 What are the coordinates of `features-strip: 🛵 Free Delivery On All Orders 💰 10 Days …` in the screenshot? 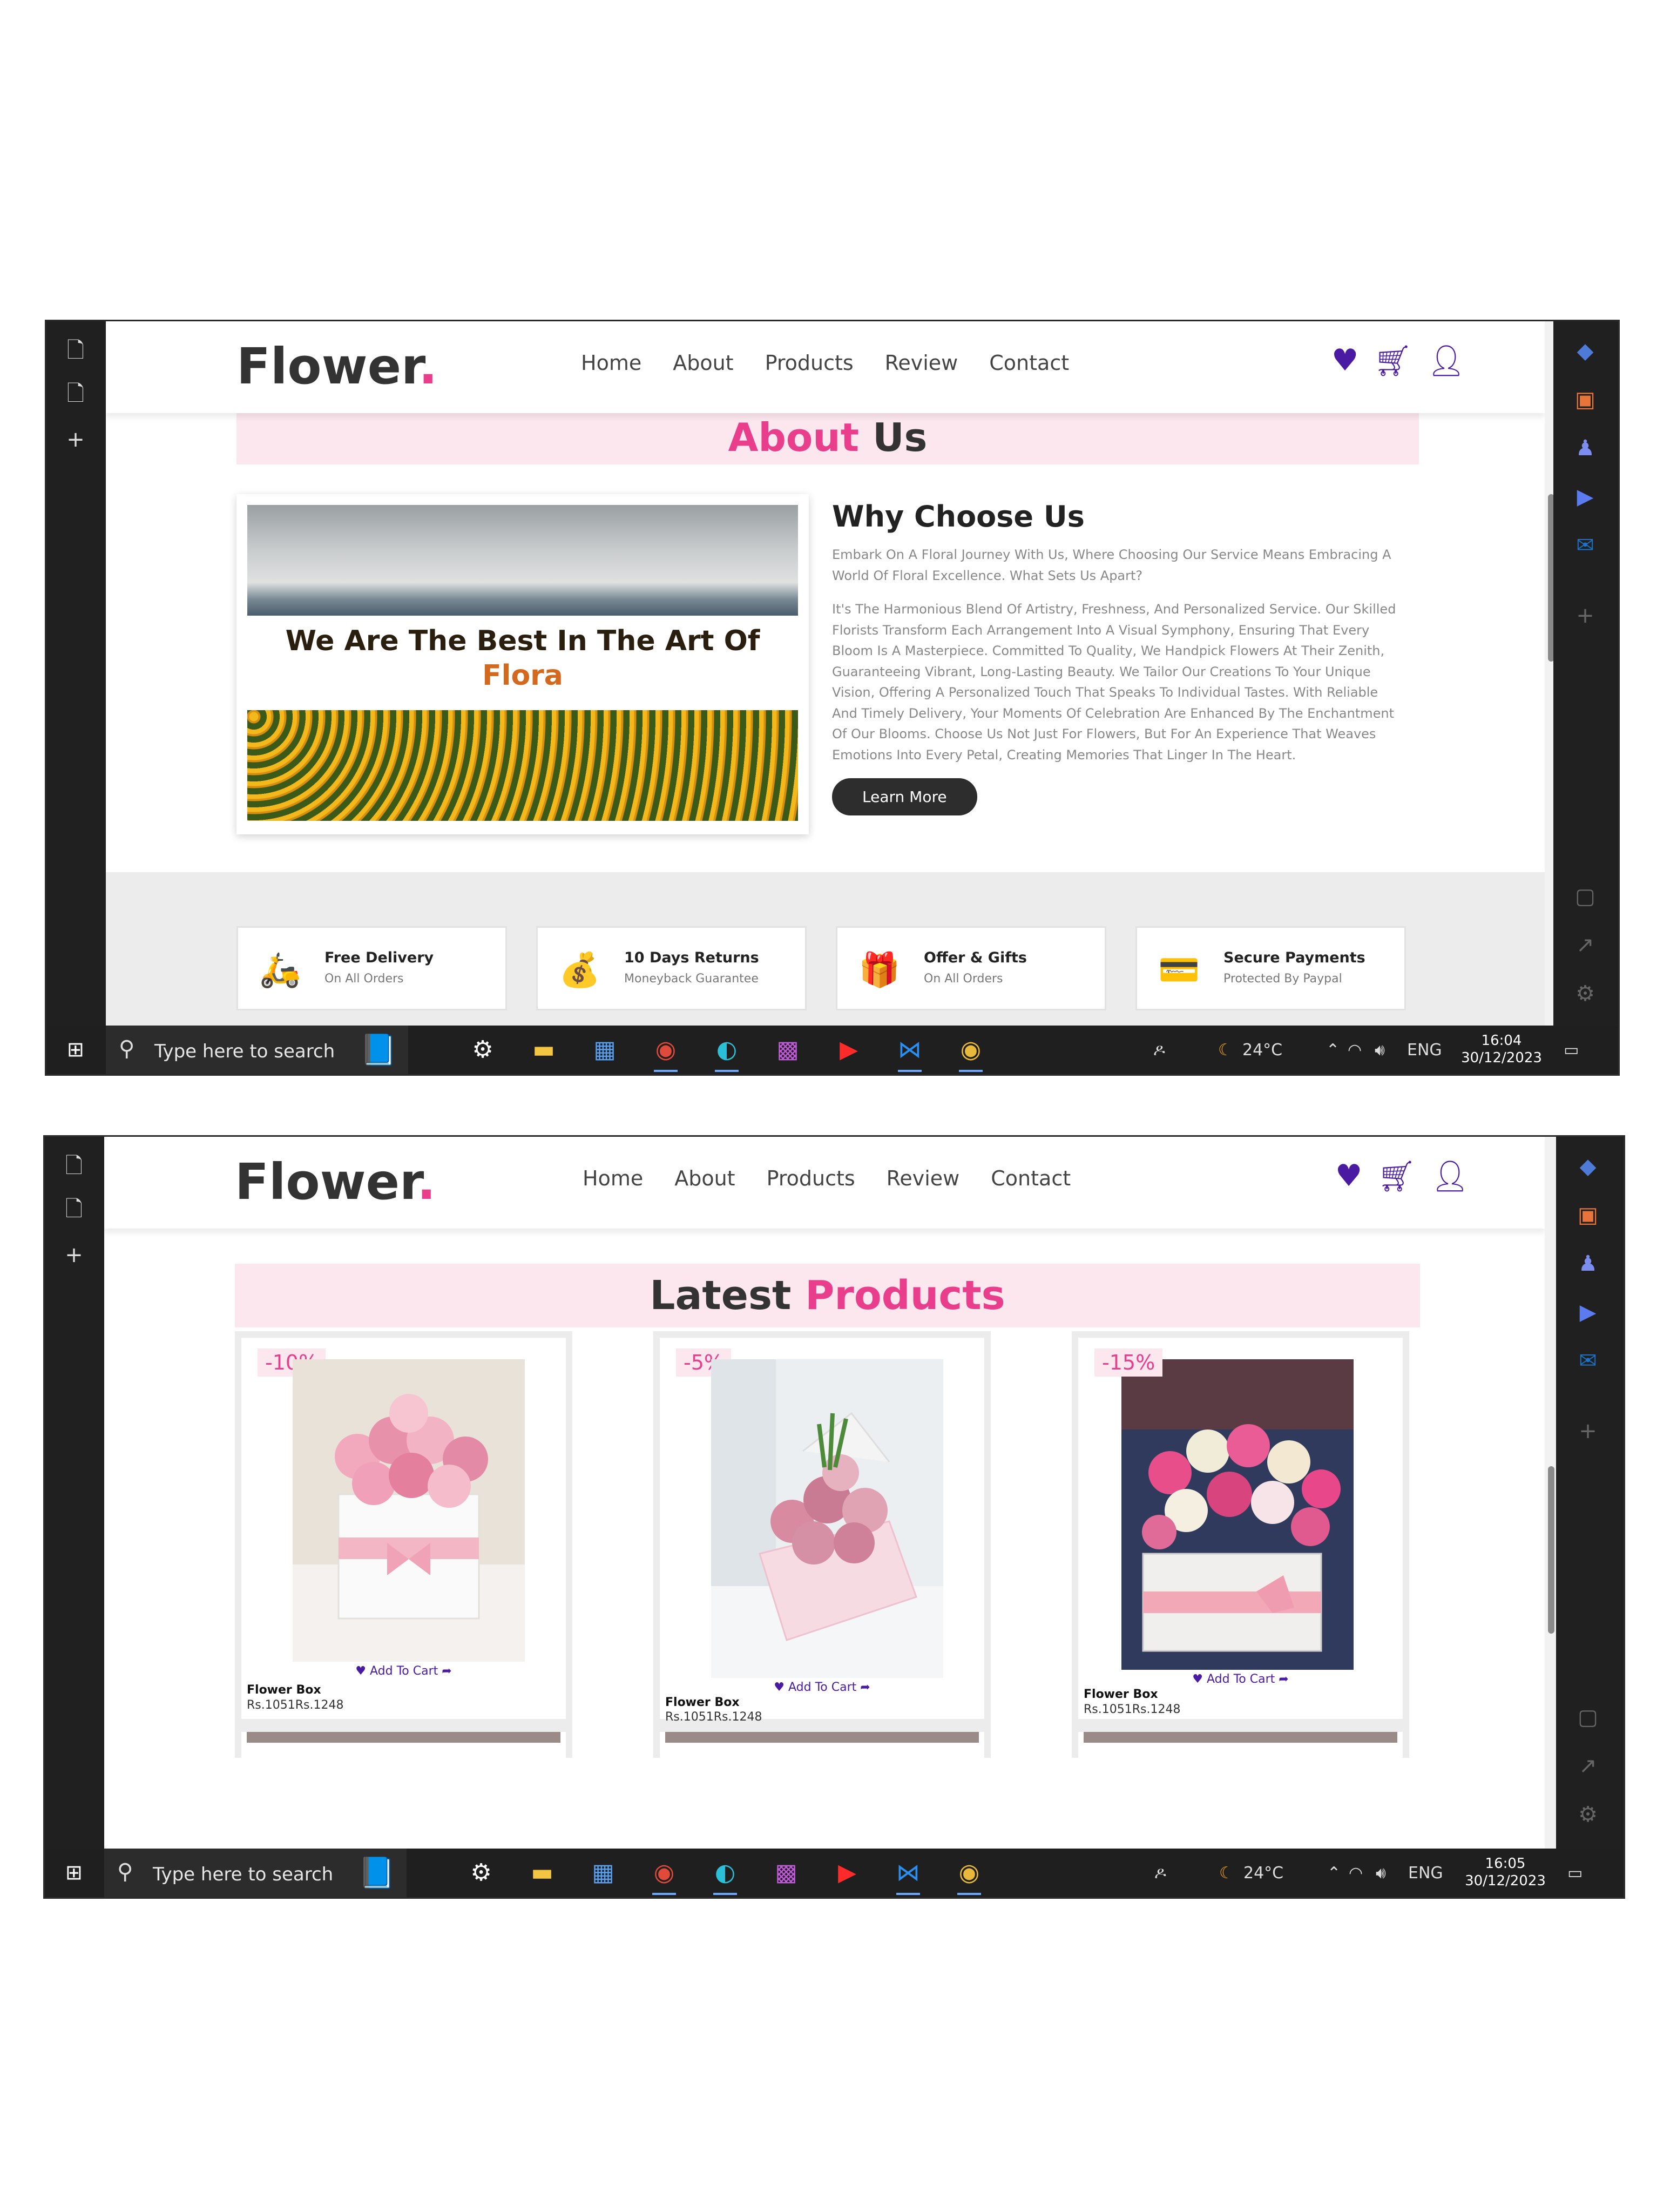 It's located at (825, 950).